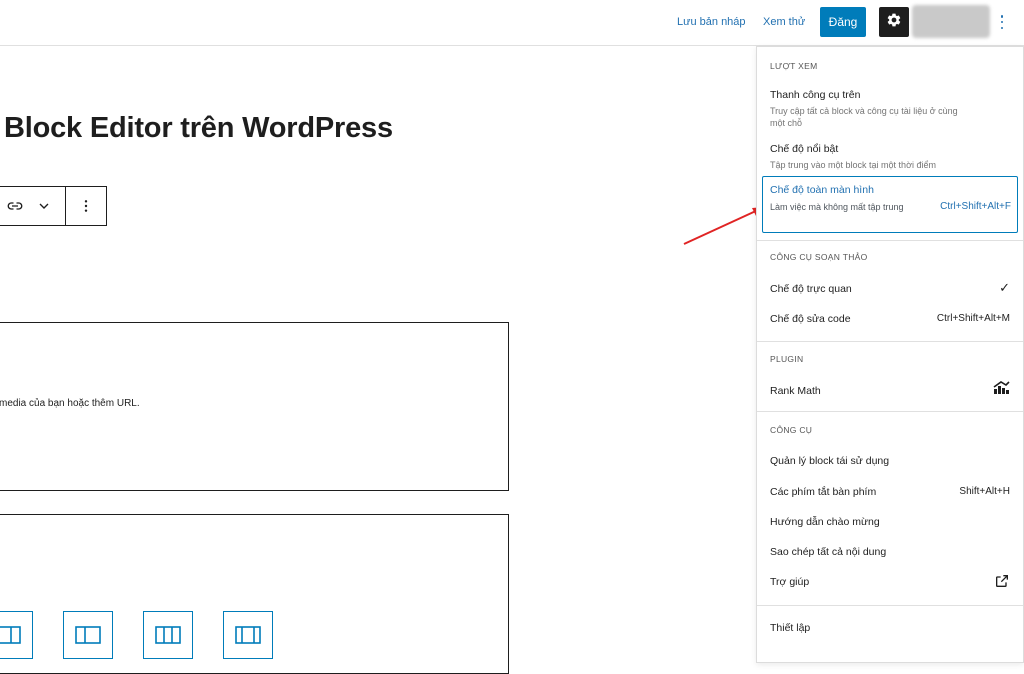 Image resolution: width=1024 pixels, height=674 pixels. Describe the element at coordinates (791, 430) in the screenshot. I see `section-title-tools: CÔNG CỤ` at that location.